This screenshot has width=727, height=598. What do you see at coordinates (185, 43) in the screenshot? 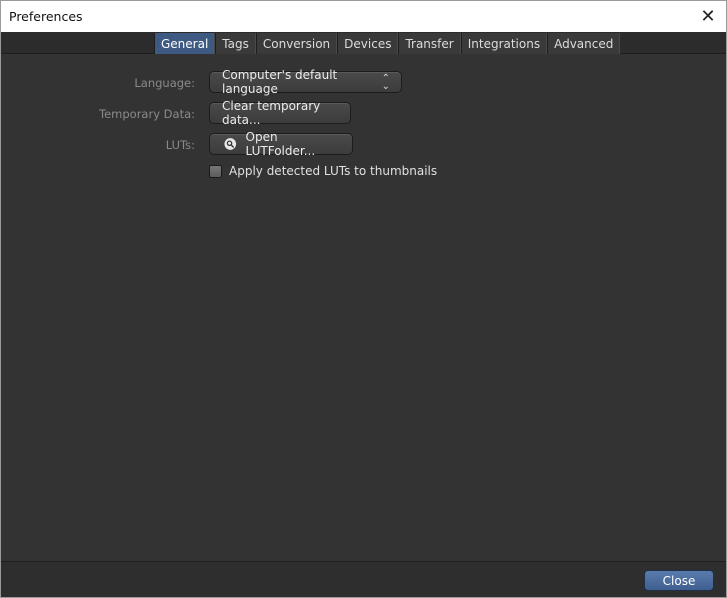
I see `tab-general: General` at bounding box center [185, 43].